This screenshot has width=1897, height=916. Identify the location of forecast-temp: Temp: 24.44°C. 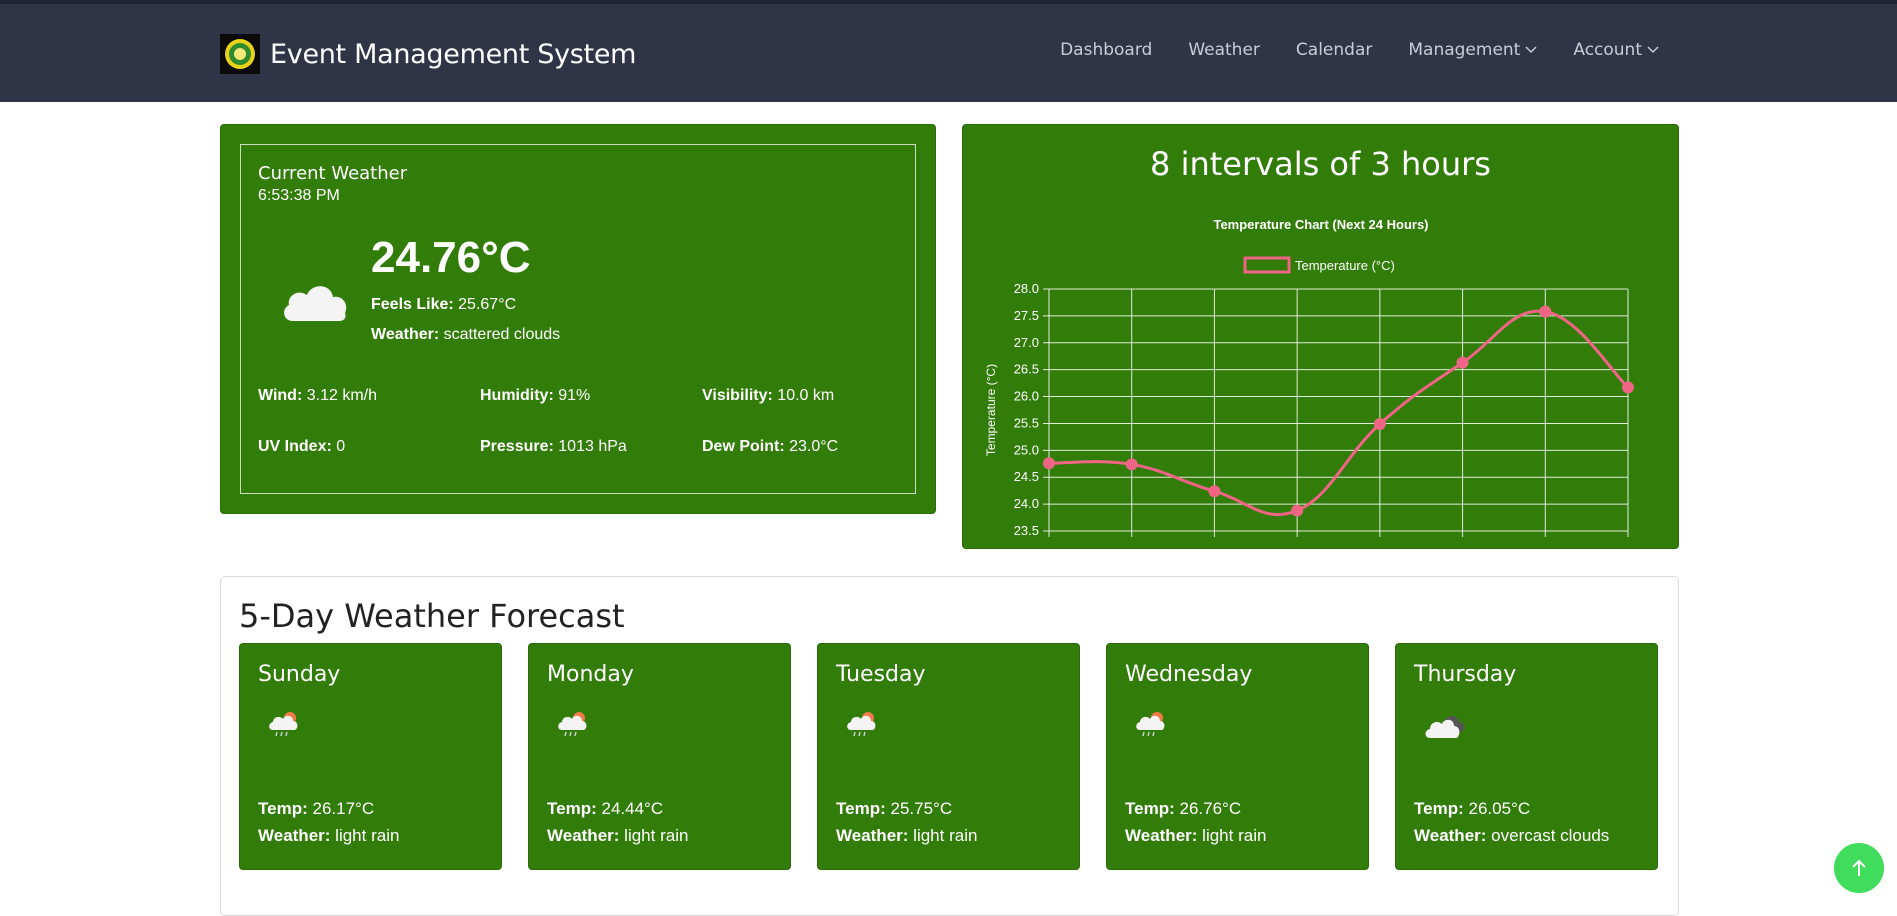
(605, 809).